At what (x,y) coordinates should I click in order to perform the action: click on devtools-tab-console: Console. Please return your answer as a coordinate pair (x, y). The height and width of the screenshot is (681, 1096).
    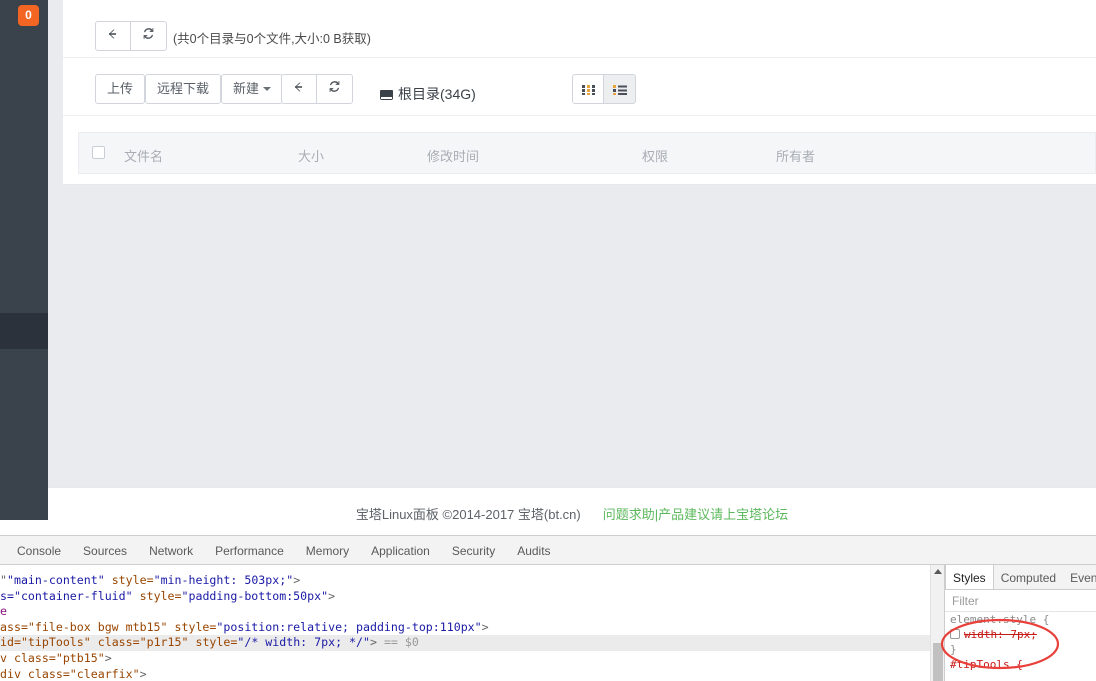
    Looking at the image, I should click on (39, 550).